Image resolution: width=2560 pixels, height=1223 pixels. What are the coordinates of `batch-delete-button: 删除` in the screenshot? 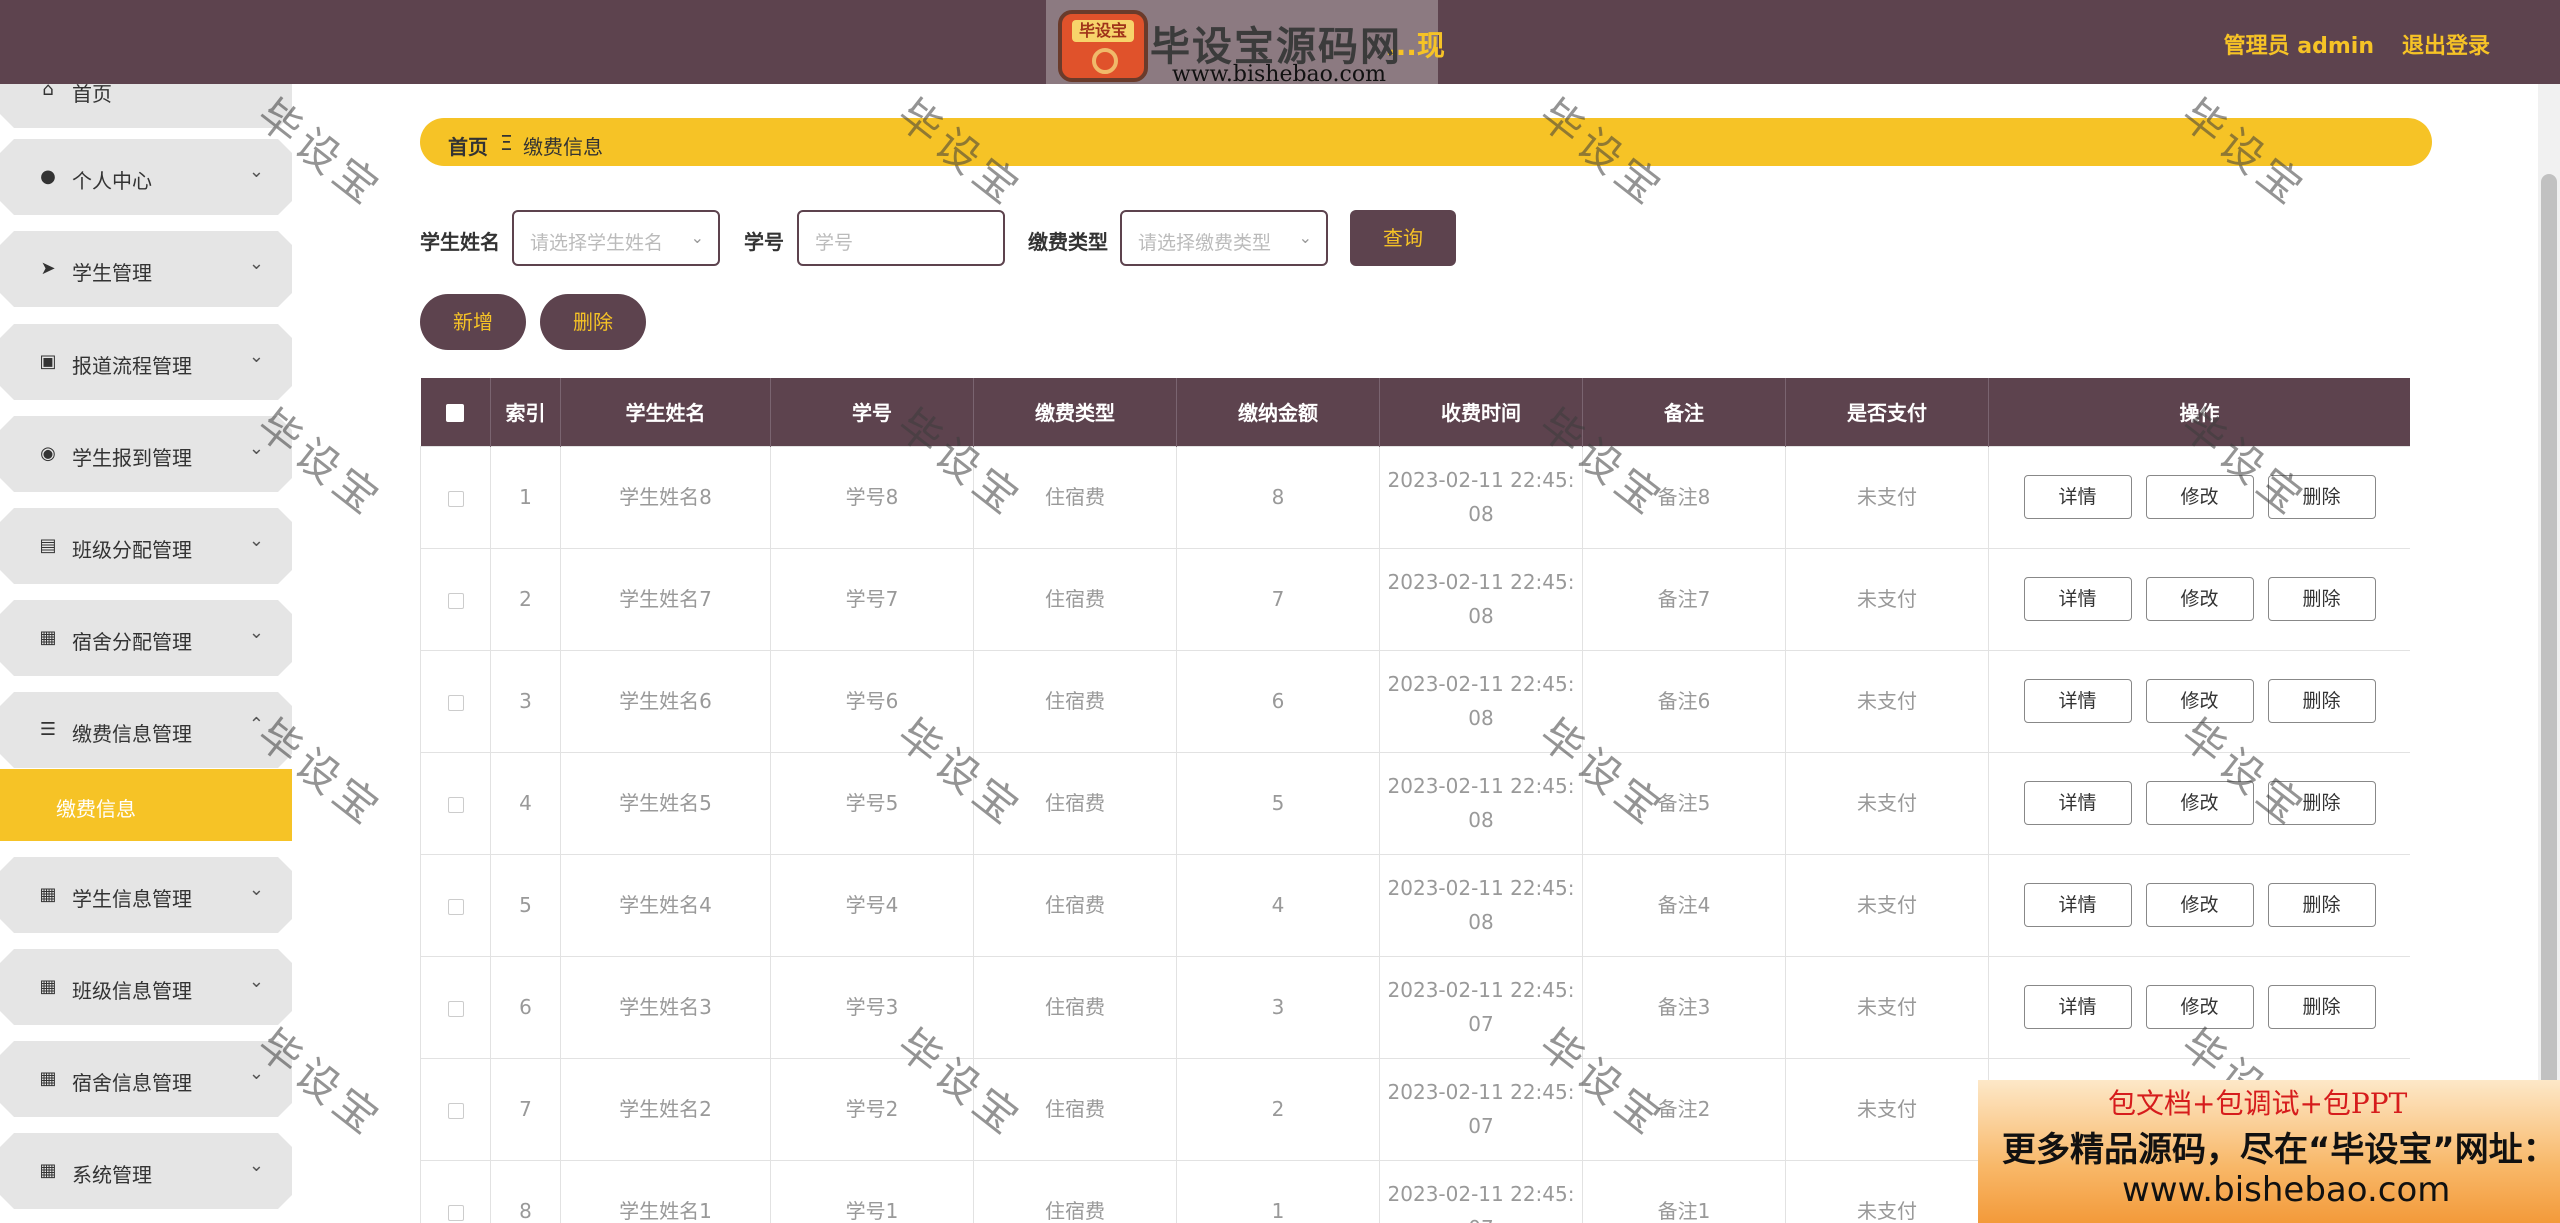 It's located at (593, 322).